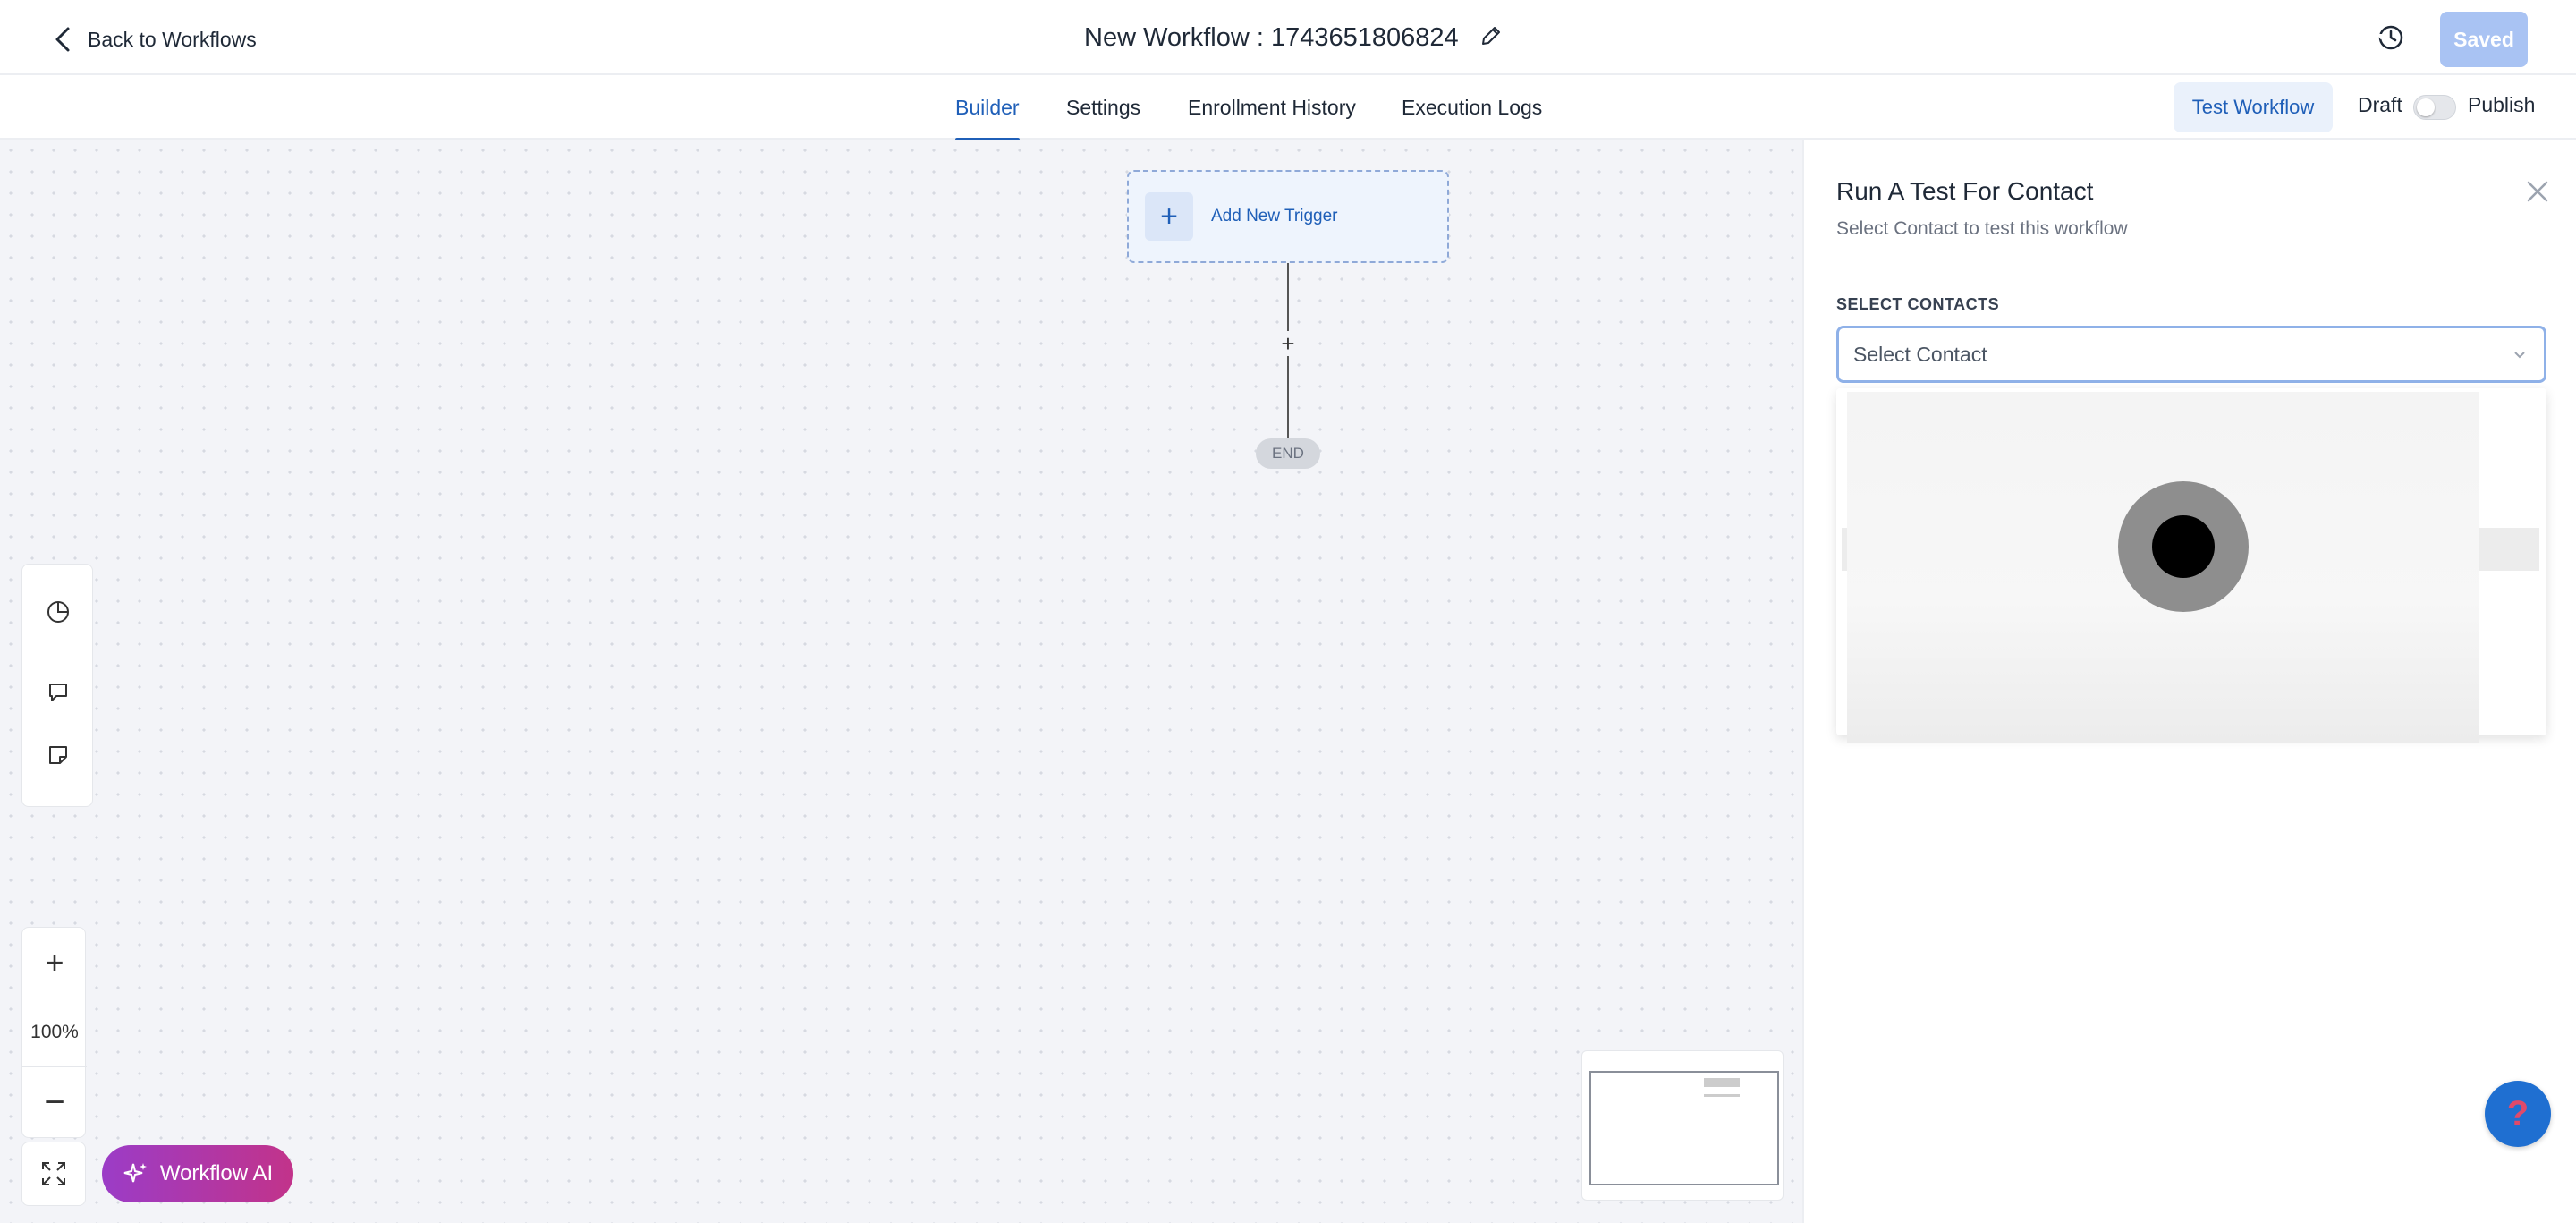 This screenshot has width=2576, height=1223. I want to click on tab-enrollment-history: Enrollment History, so click(1272, 107).